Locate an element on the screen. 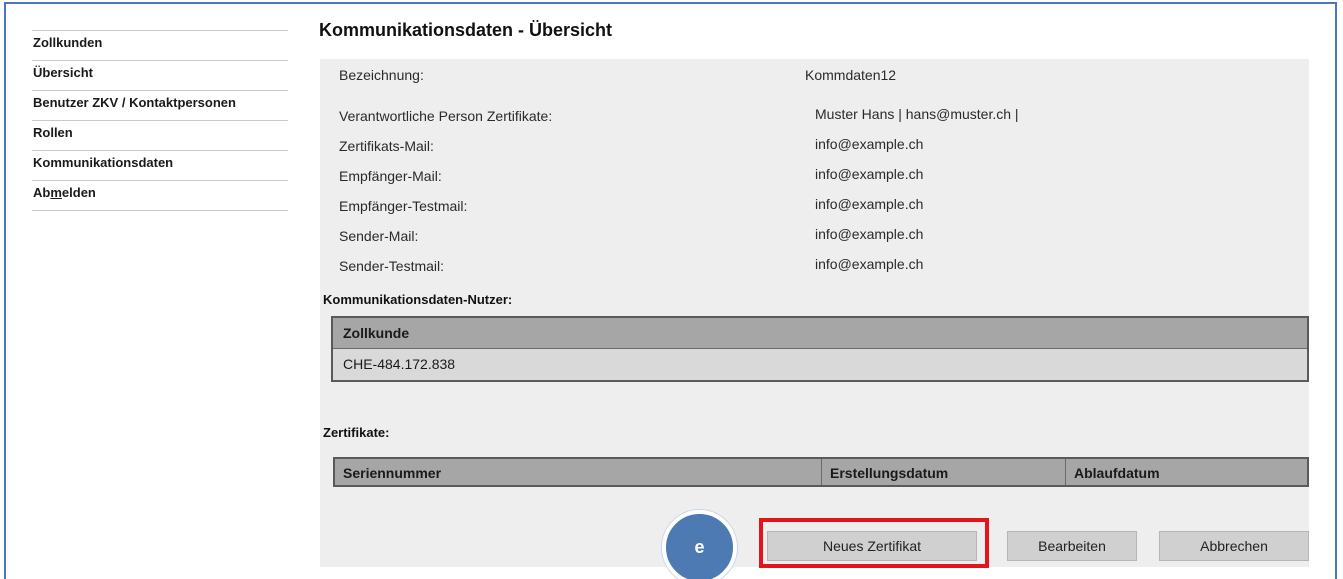  sidebar-item-abmelden: Abmelden is located at coordinates (160, 195).